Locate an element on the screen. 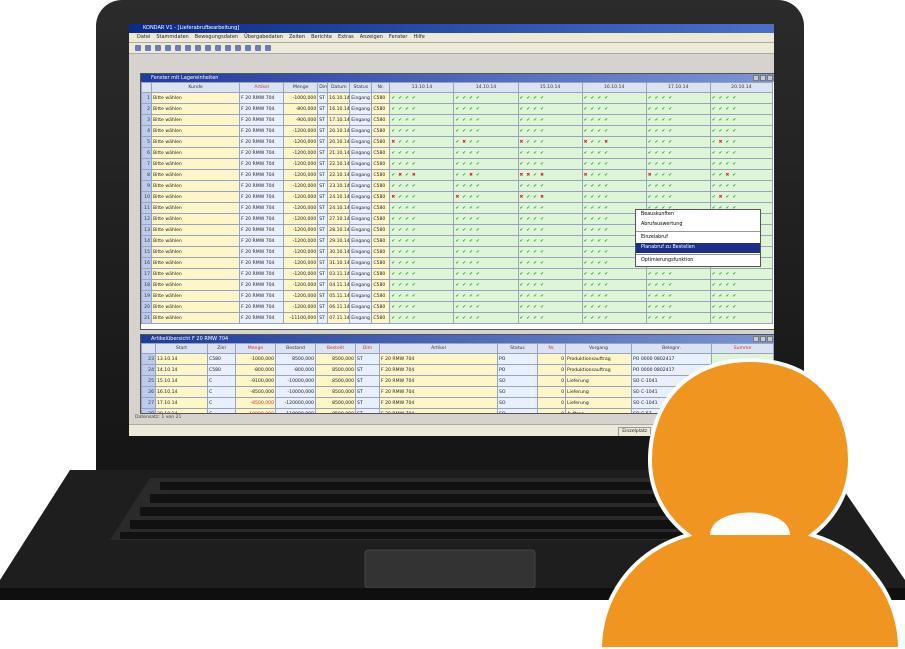  table-cell: 28.10.14 is located at coordinates (339, 230).